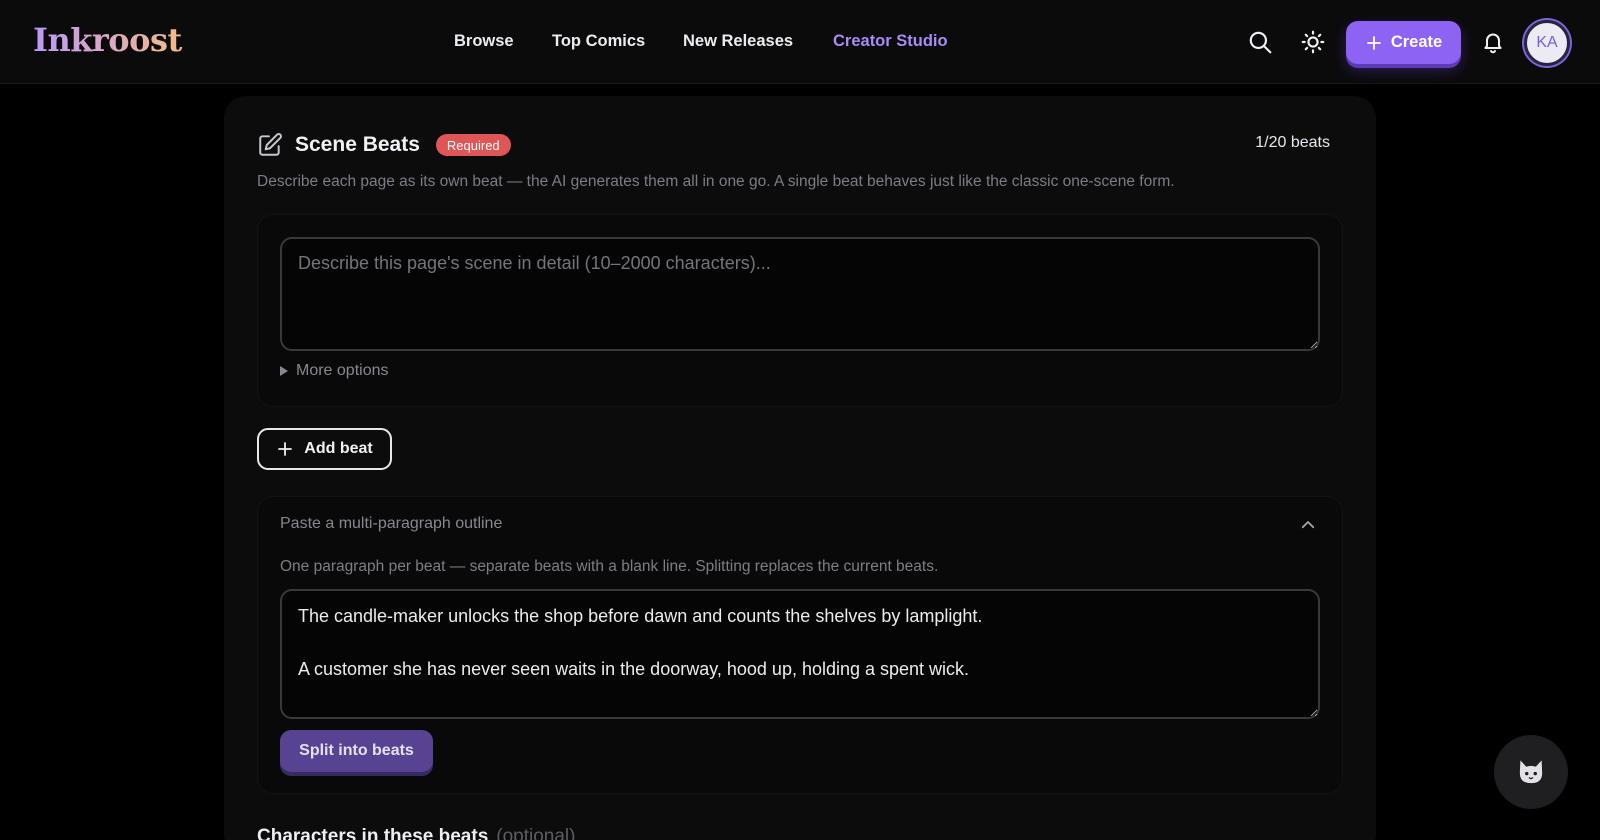  Describe the element at coordinates (373, 833) in the screenshot. I see `characters-title: Characters in these beats` at that location.